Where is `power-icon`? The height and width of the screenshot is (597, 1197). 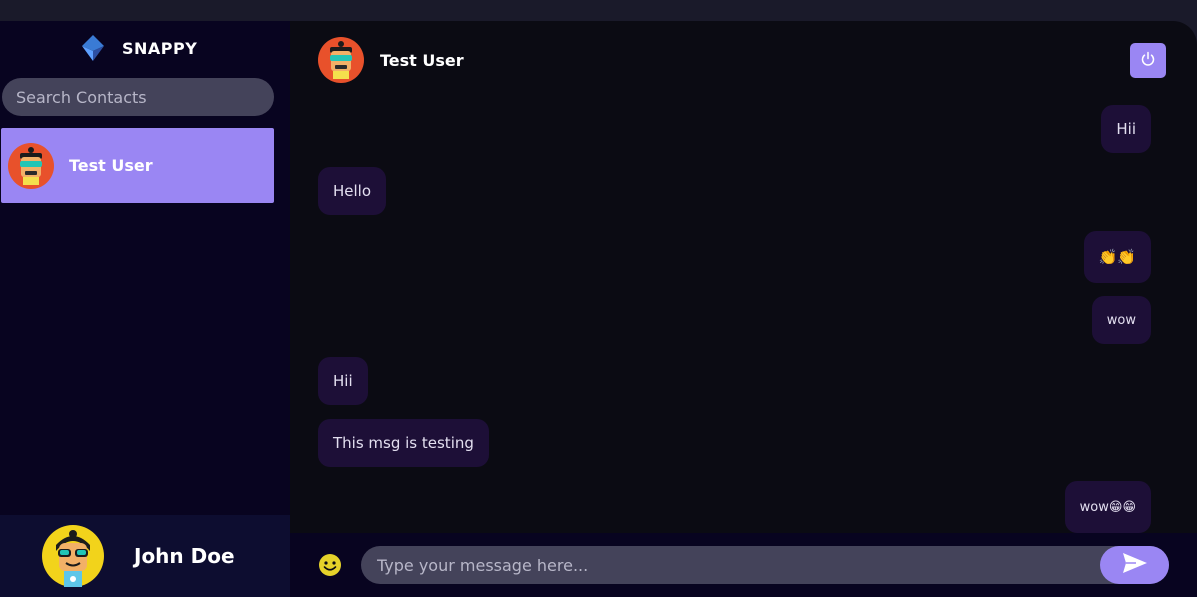 power-icon is located at coordinates (1148, 61).